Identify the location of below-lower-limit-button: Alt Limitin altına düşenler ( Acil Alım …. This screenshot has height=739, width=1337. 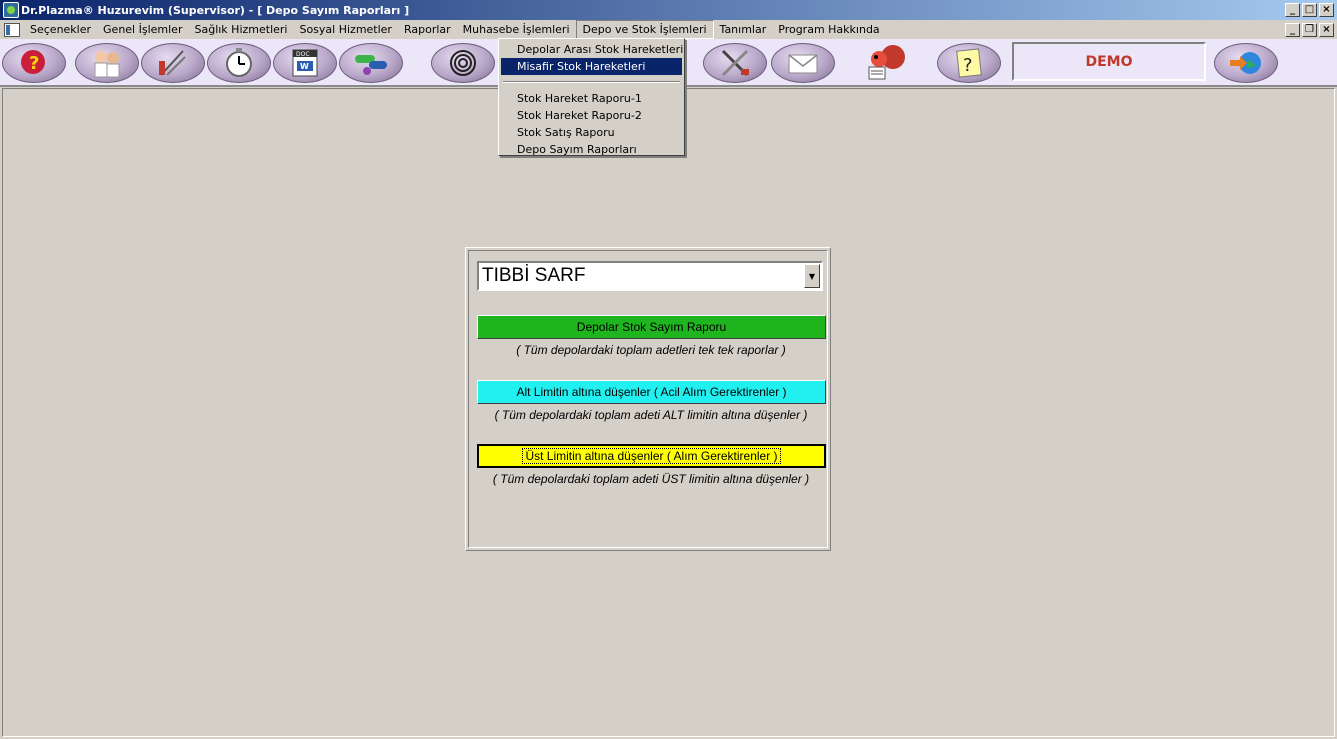
(651, 392).